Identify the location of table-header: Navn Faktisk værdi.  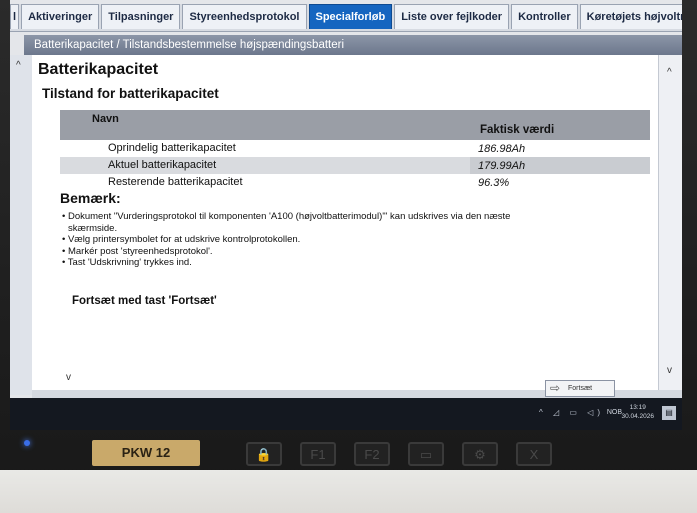
(355, 125).